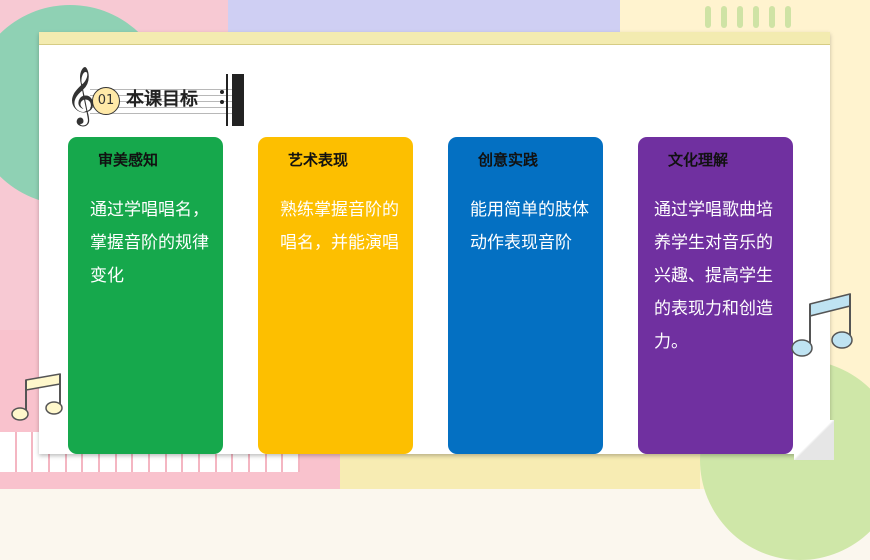 Image resolution: width=870 pixels, height=560 pixels. What do you see at coordinates (698, 160) in the screenshot?
I see `card-title: 文化理解` at bounding box center [698, 160].